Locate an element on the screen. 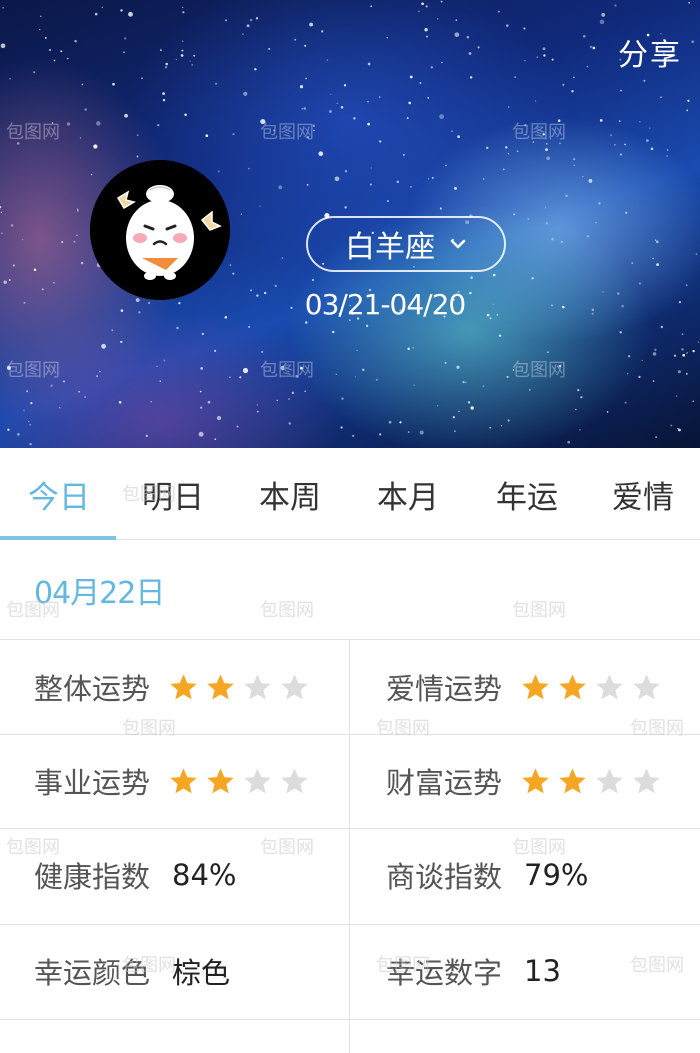 The image size is (700, 1053). tab-tomorrow: 明日 is located at coordinates (173, 494).